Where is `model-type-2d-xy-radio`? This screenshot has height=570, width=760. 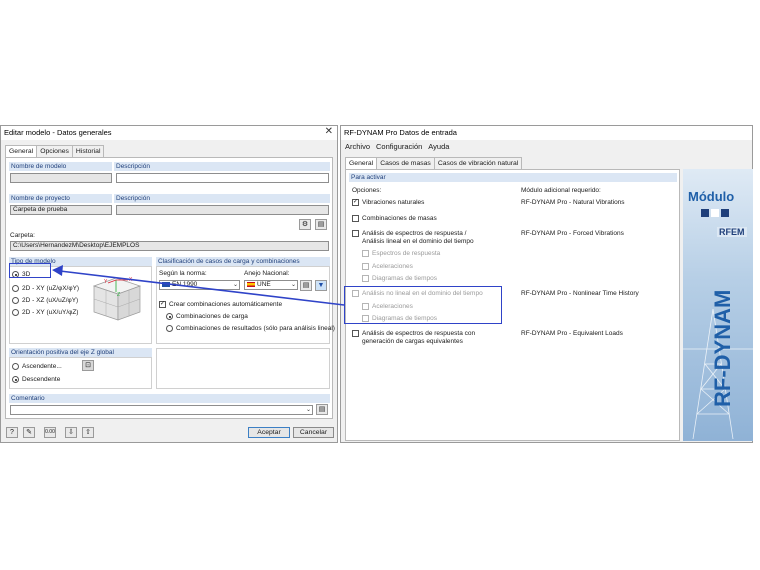
model-type-2d-xy-radio is located at coordinates (15, 288).